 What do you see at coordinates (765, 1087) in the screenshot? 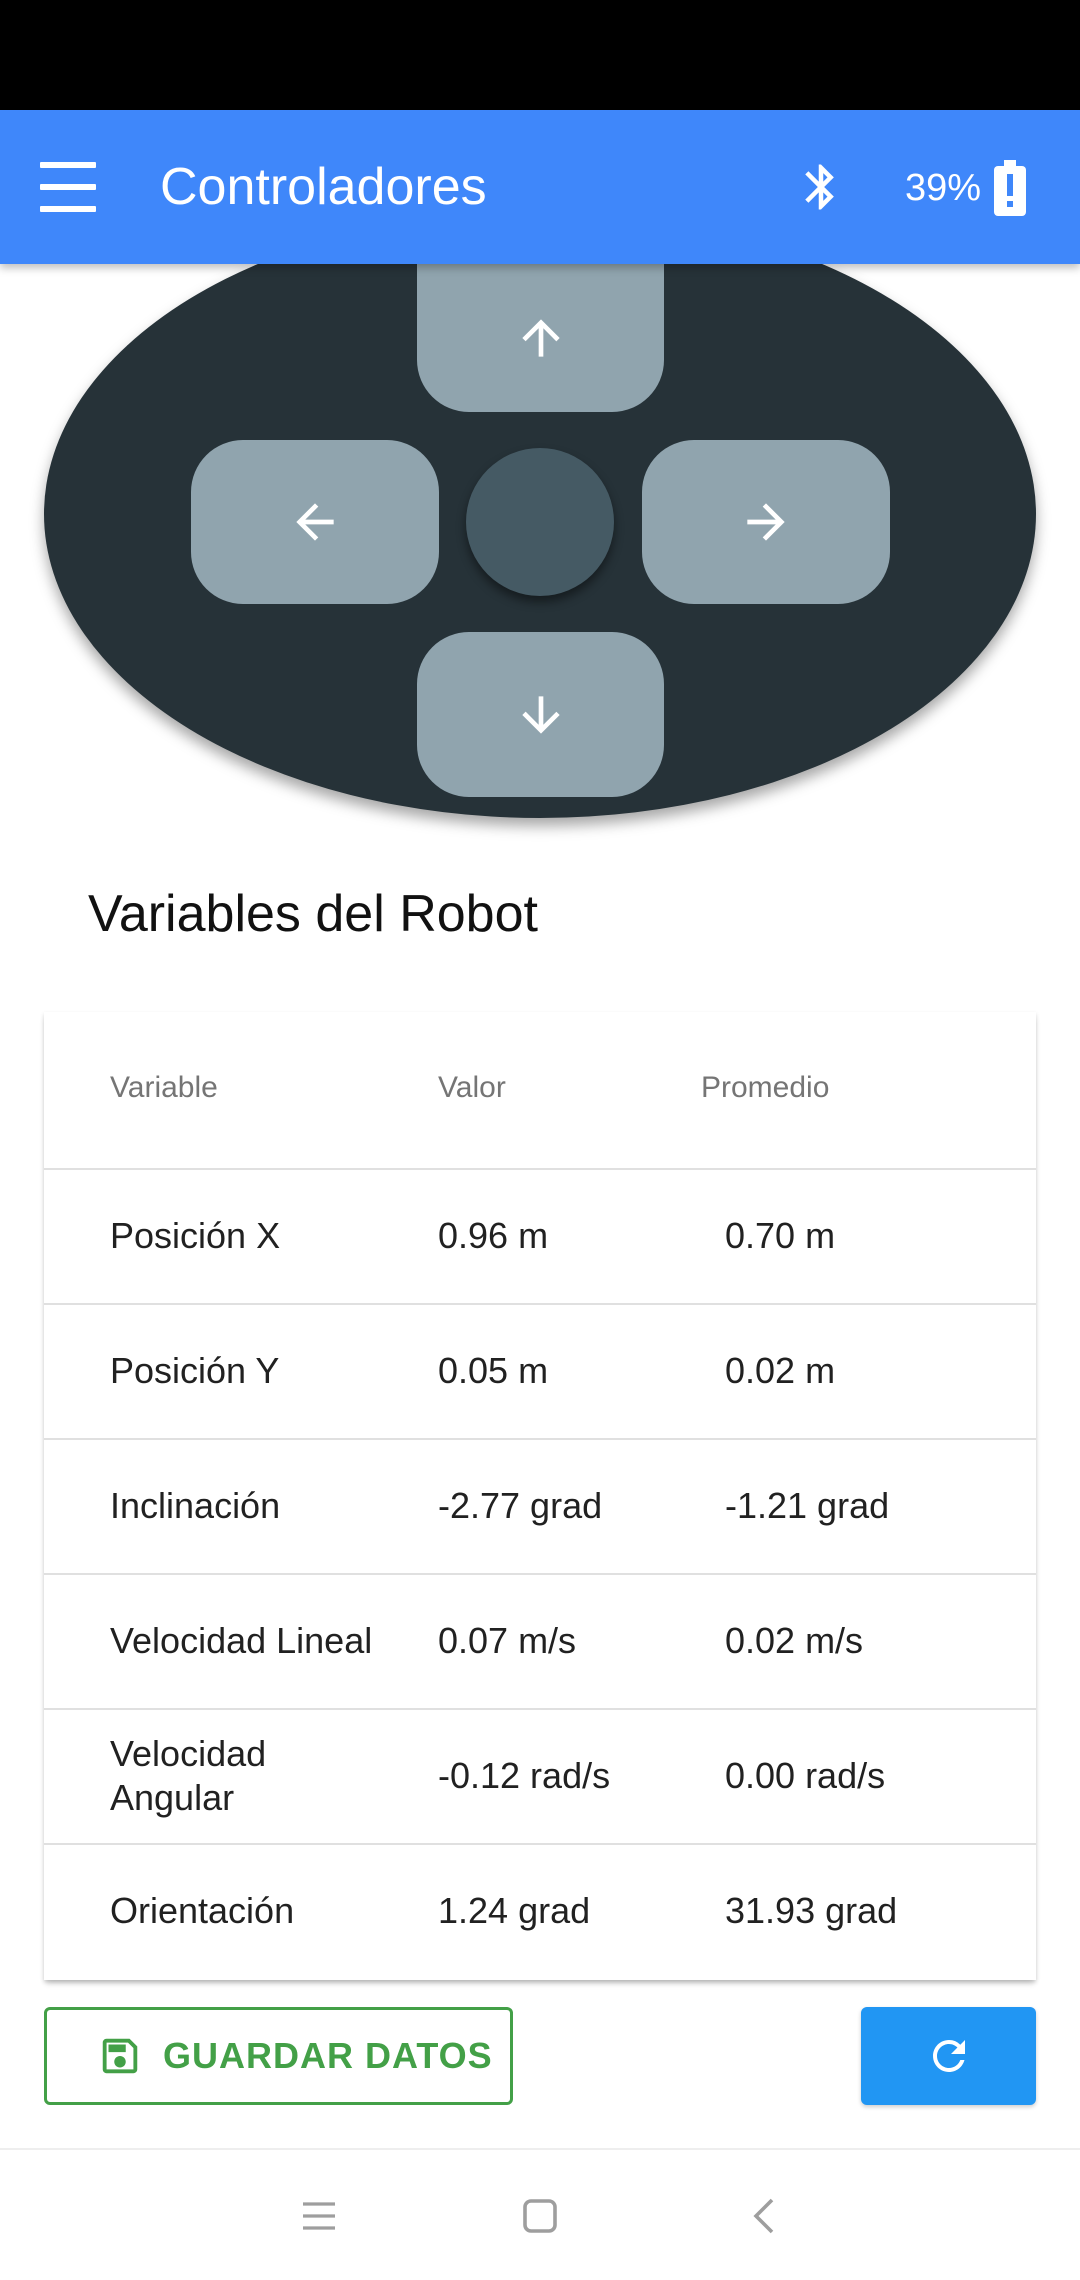
I see `column-header-promedio: Promedio` at bounding box center [765, 1087].